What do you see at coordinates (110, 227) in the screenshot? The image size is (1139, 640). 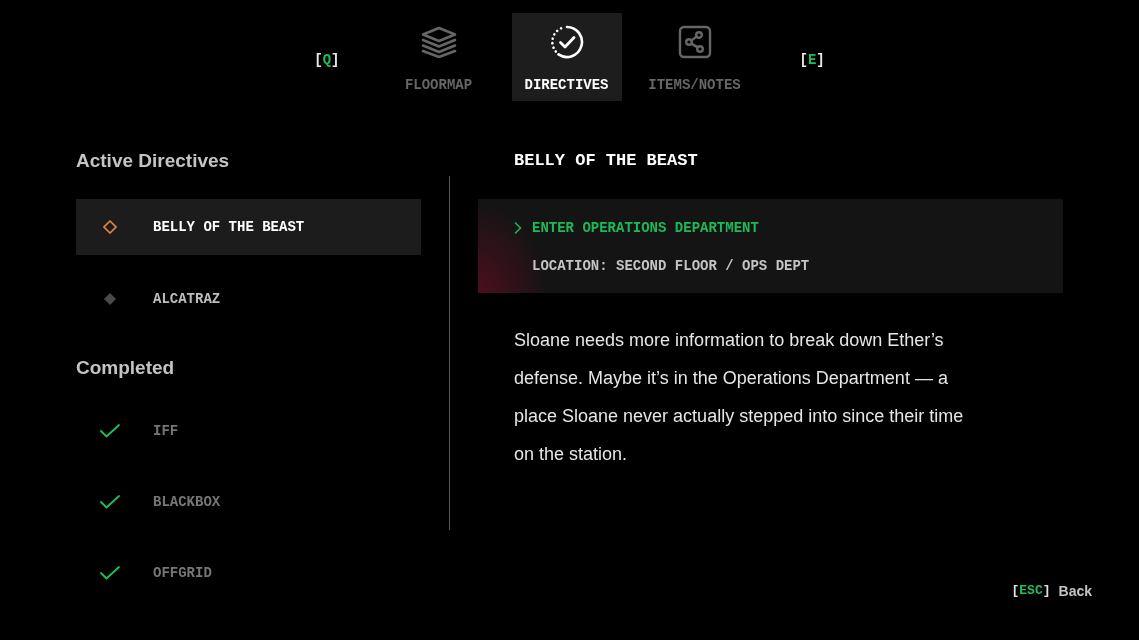 I see `diamond-outline-icon` at bounding box center [110, 227].